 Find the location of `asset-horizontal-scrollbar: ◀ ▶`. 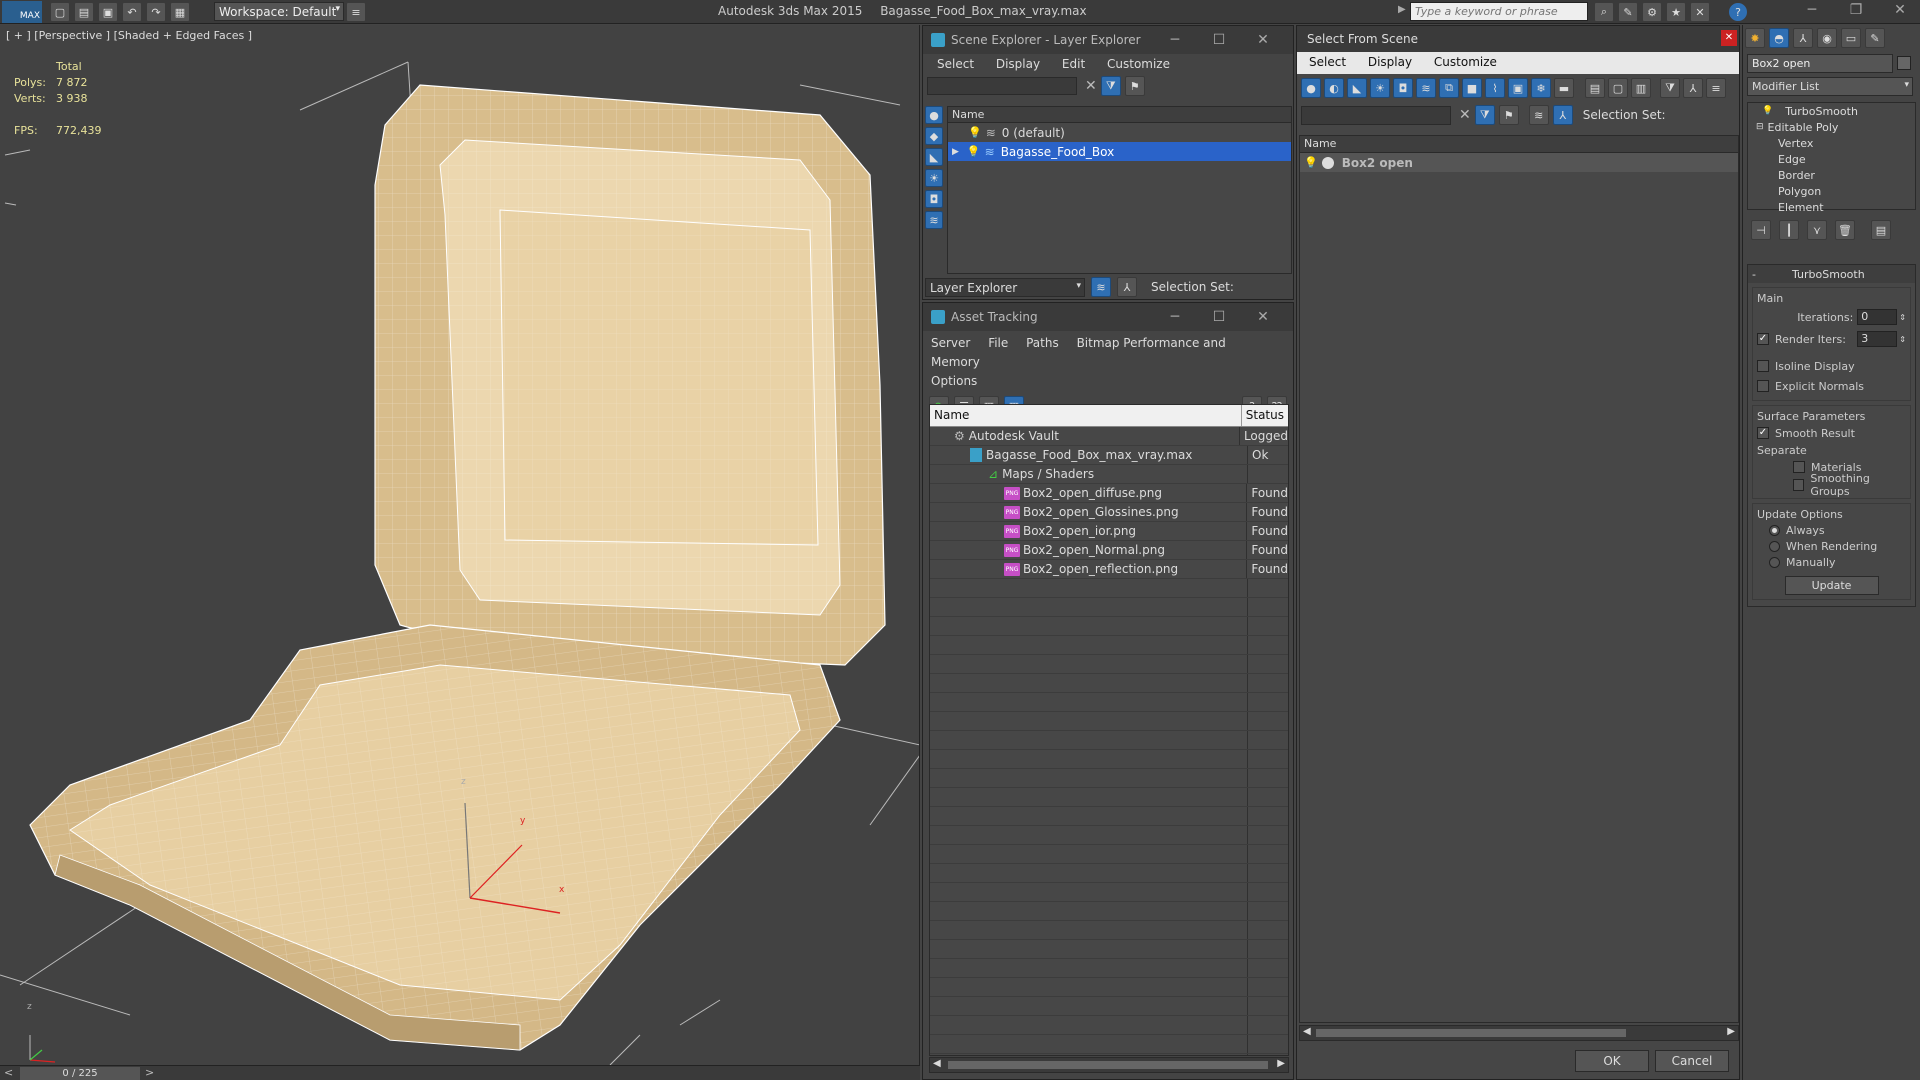

asset-horizontal-scrollbar: ◀ ▶ is located at coordinates (1109, 1065).